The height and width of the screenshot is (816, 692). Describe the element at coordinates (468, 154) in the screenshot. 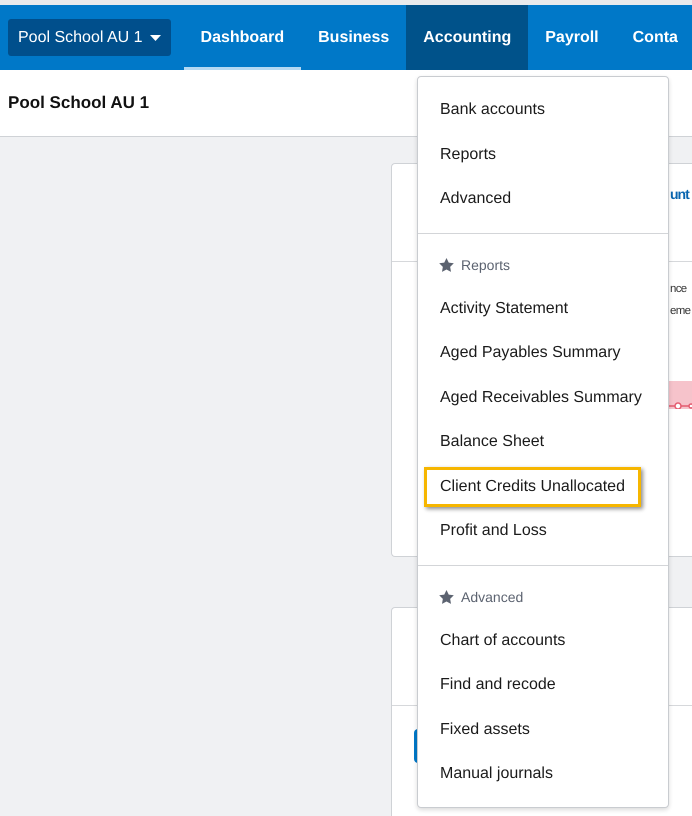

I see `menu-item: Reports` at that location.